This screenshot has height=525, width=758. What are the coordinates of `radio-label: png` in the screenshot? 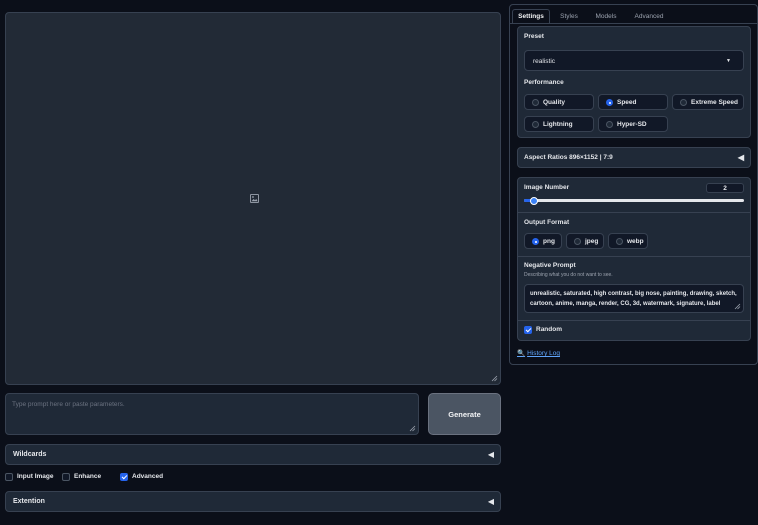 It's located at (549, 241).